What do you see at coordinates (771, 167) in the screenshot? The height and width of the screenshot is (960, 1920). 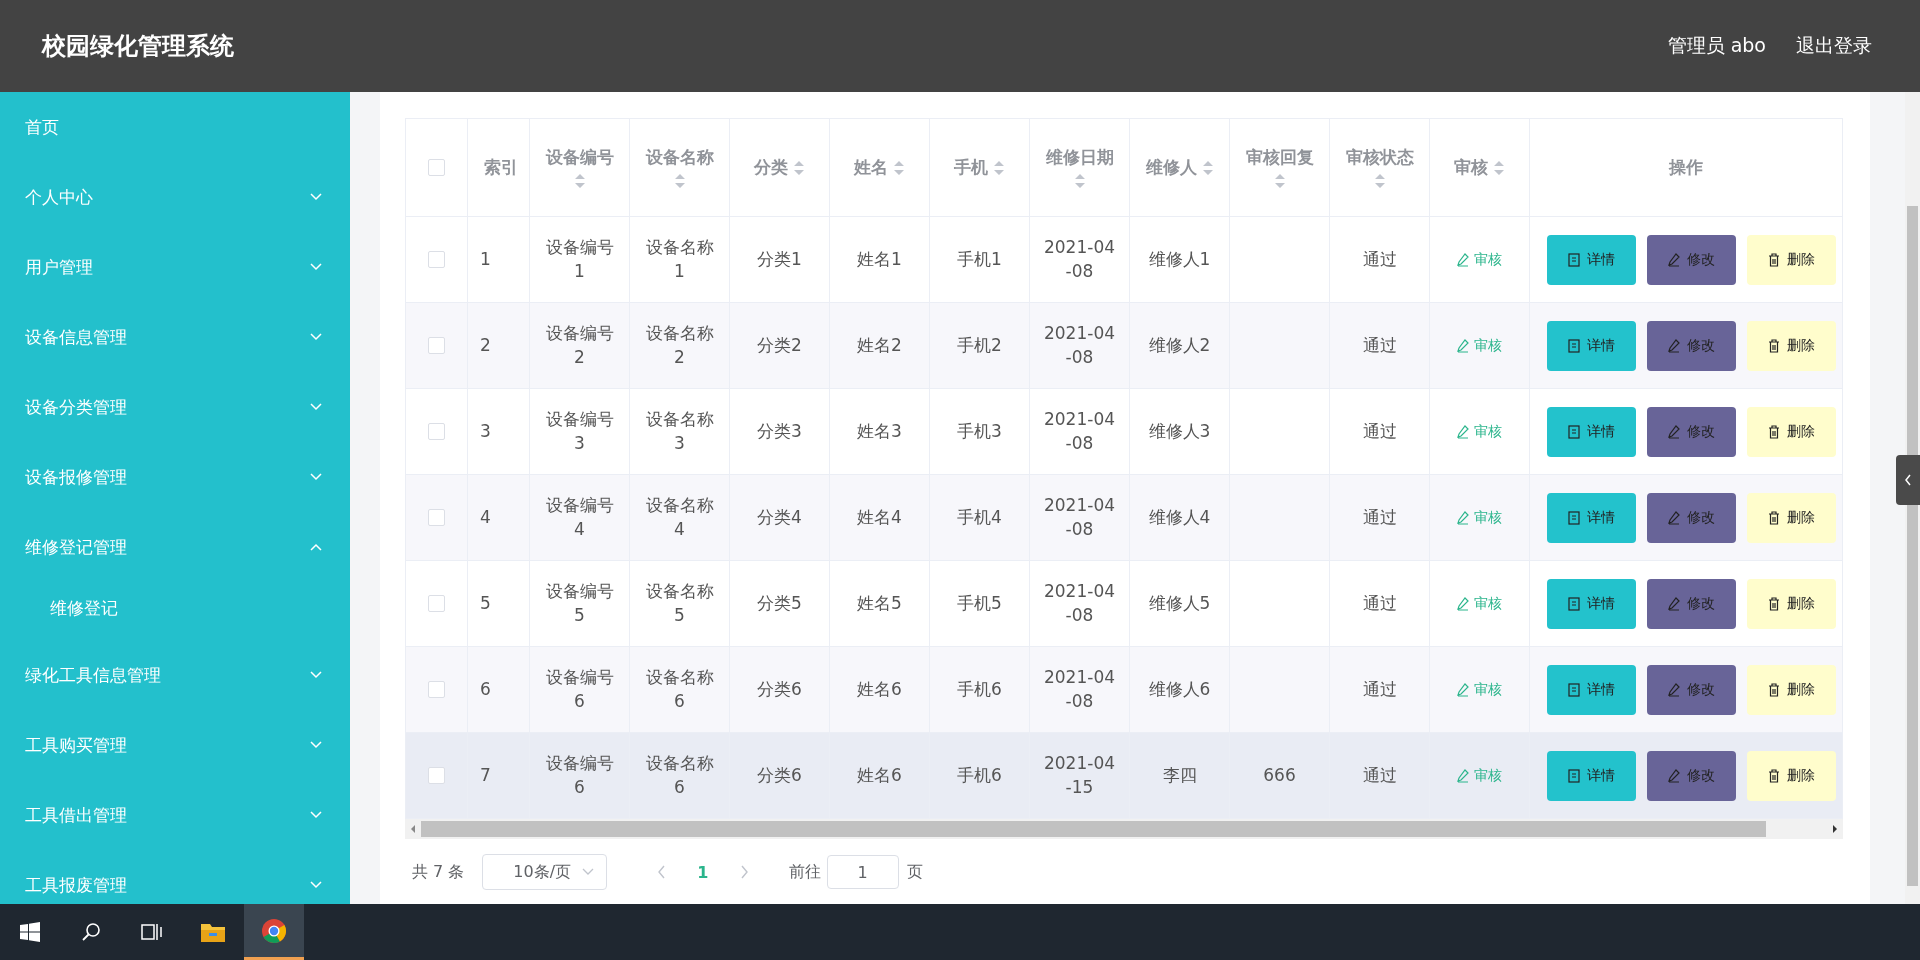 I see `column-header: 分类` at bounding box center [771, 167].